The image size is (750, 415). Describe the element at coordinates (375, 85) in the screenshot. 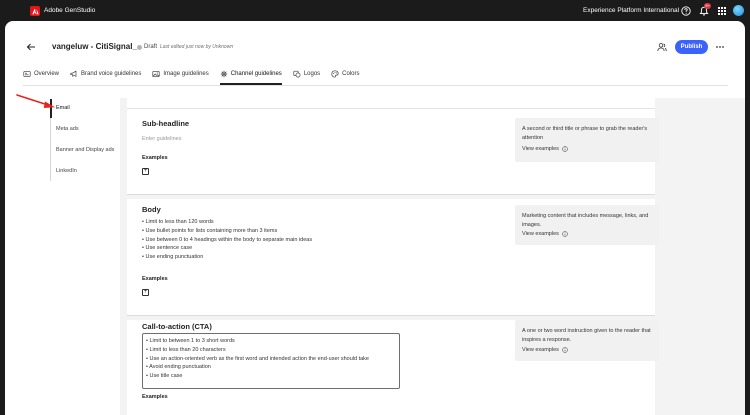

I see `tabs-divider` at that location.